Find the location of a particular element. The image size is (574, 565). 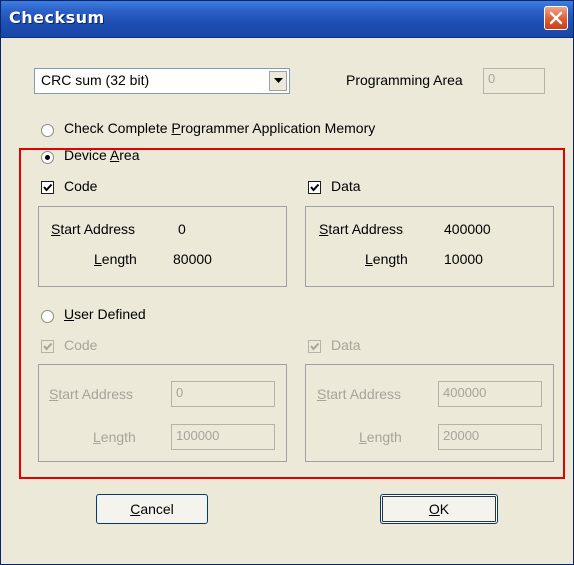

cancel-button: Cancel is located at coordinates (152, 509).